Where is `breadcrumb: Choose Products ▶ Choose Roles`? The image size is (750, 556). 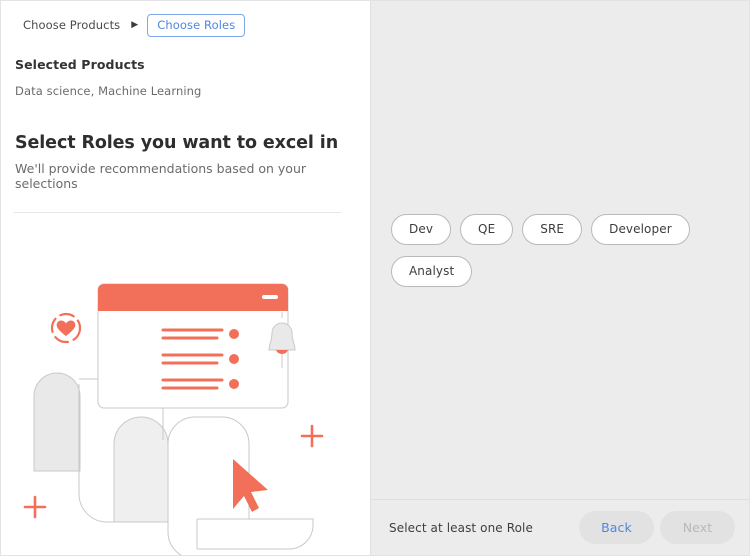 breadcrumb: Choose Products ▶ Choose Roles is located at coordinates (185, 19).